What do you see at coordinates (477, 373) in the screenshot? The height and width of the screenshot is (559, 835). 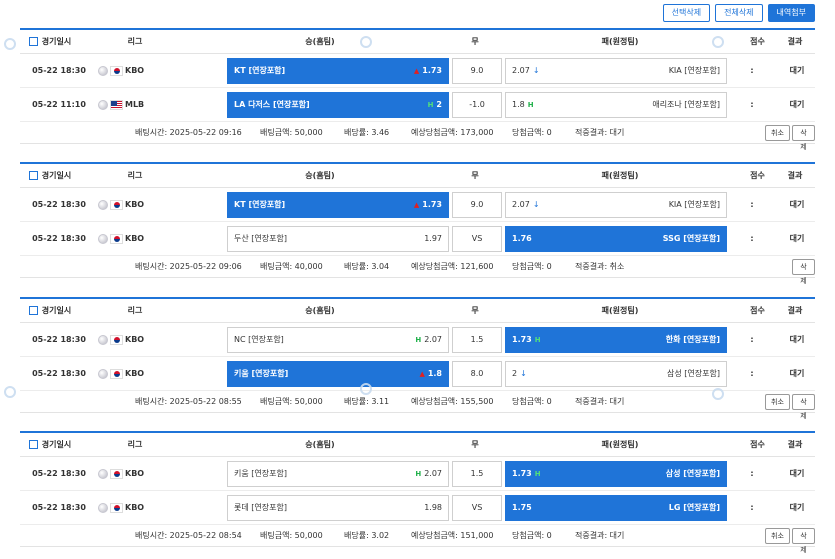 I see `draw-bet-option: 8.0` at bounding box center [477, 373].